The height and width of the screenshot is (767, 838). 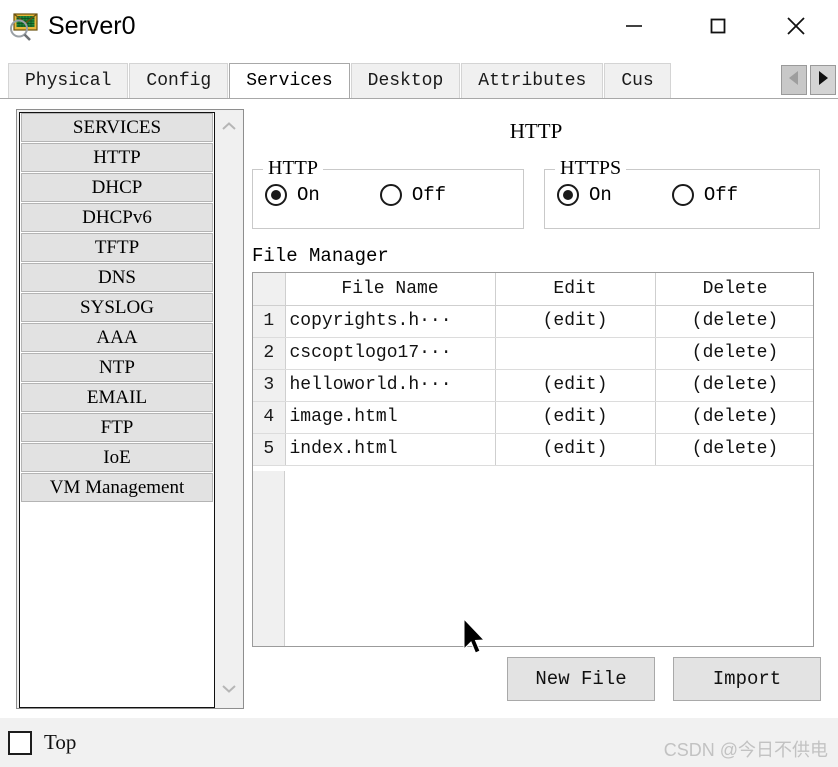 What do you see at coordinates (600, 195) in the screenshot?
I see `https-on-label: On` at bounding box center [600, 195].